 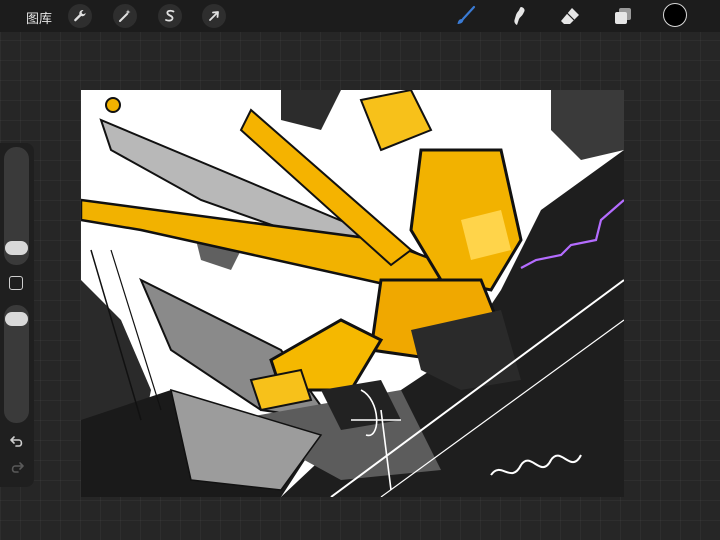 I want to click on gallery-button: 图库, so click(x=39, y=17).